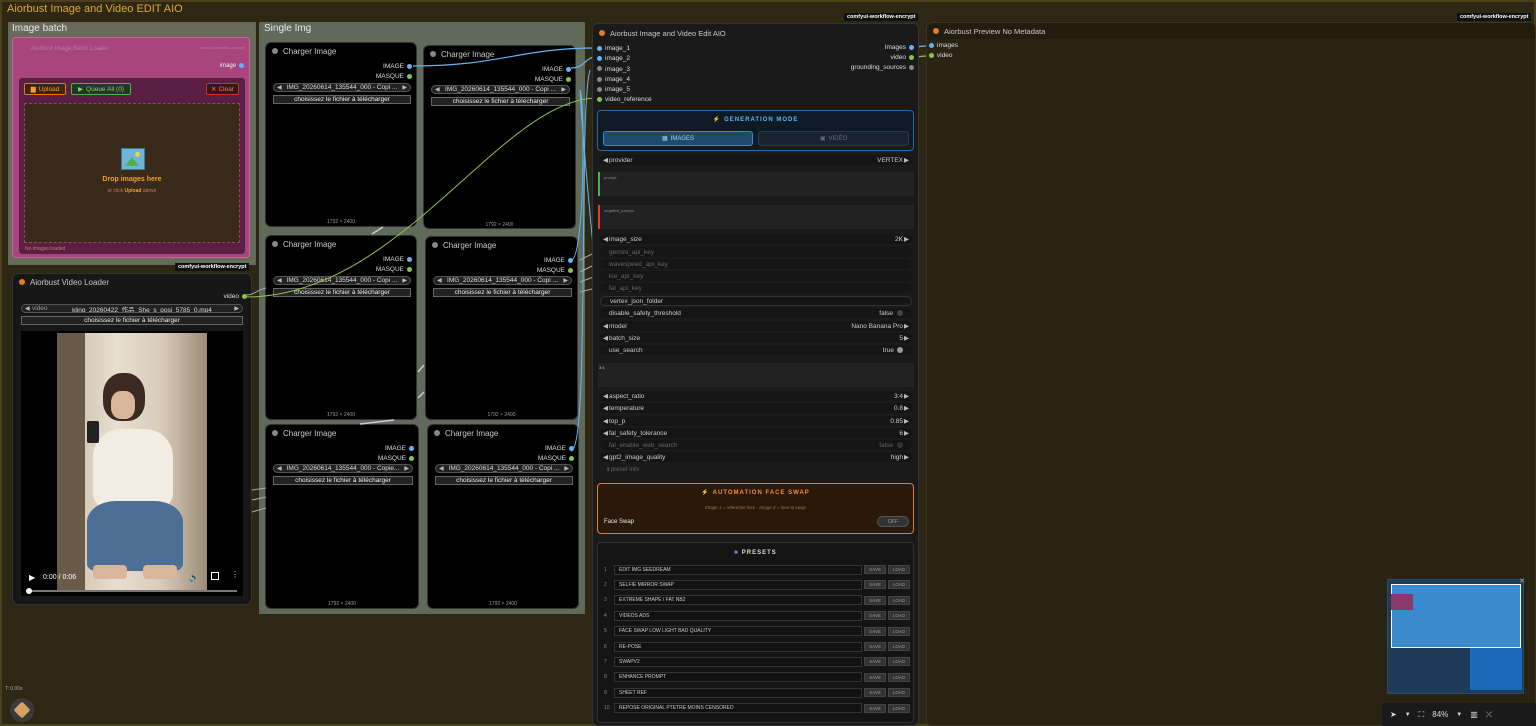  Describe the element at coordinates (29, 591) in the screenshot. I see `video-progress-thumb` at that location.